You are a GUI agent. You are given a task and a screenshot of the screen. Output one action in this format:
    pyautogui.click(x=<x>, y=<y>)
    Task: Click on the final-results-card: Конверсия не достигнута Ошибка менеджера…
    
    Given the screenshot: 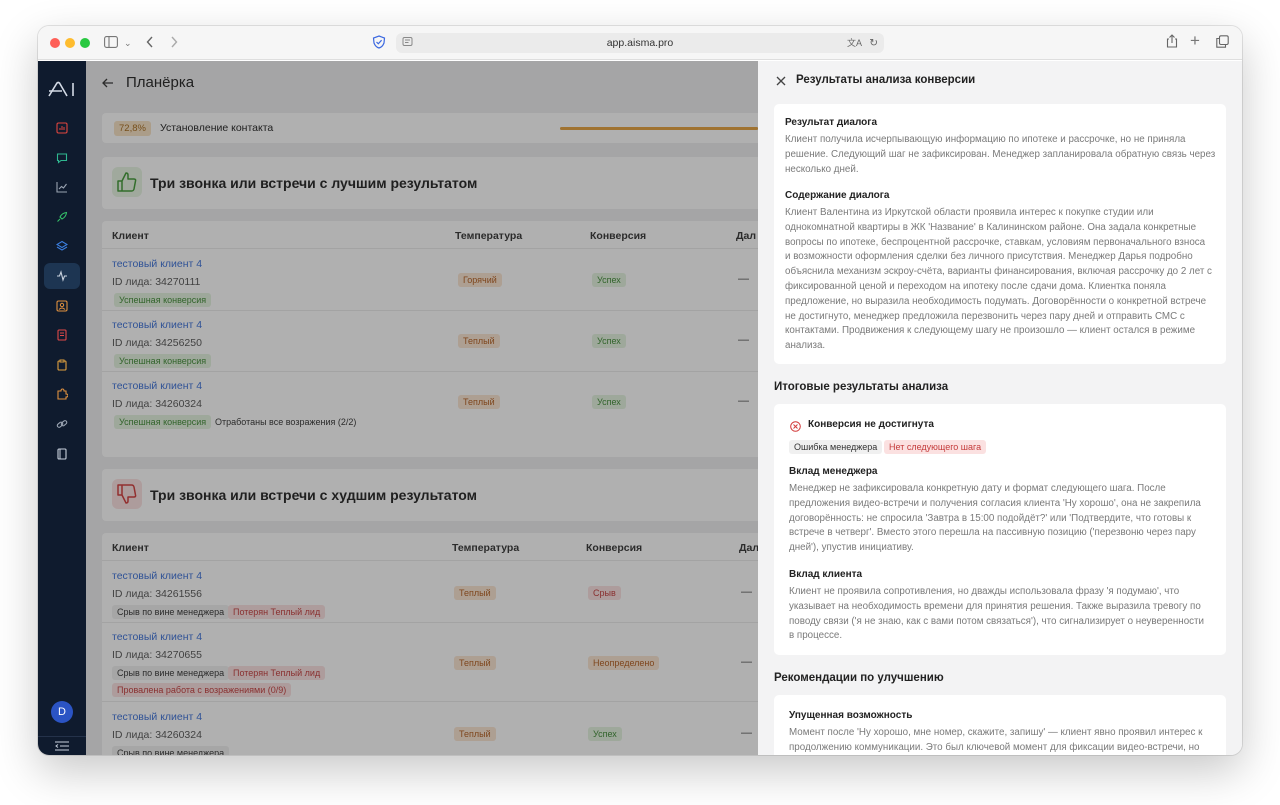 What is the action you would take?
    pyautogui.click(x=1000, y=529)
    